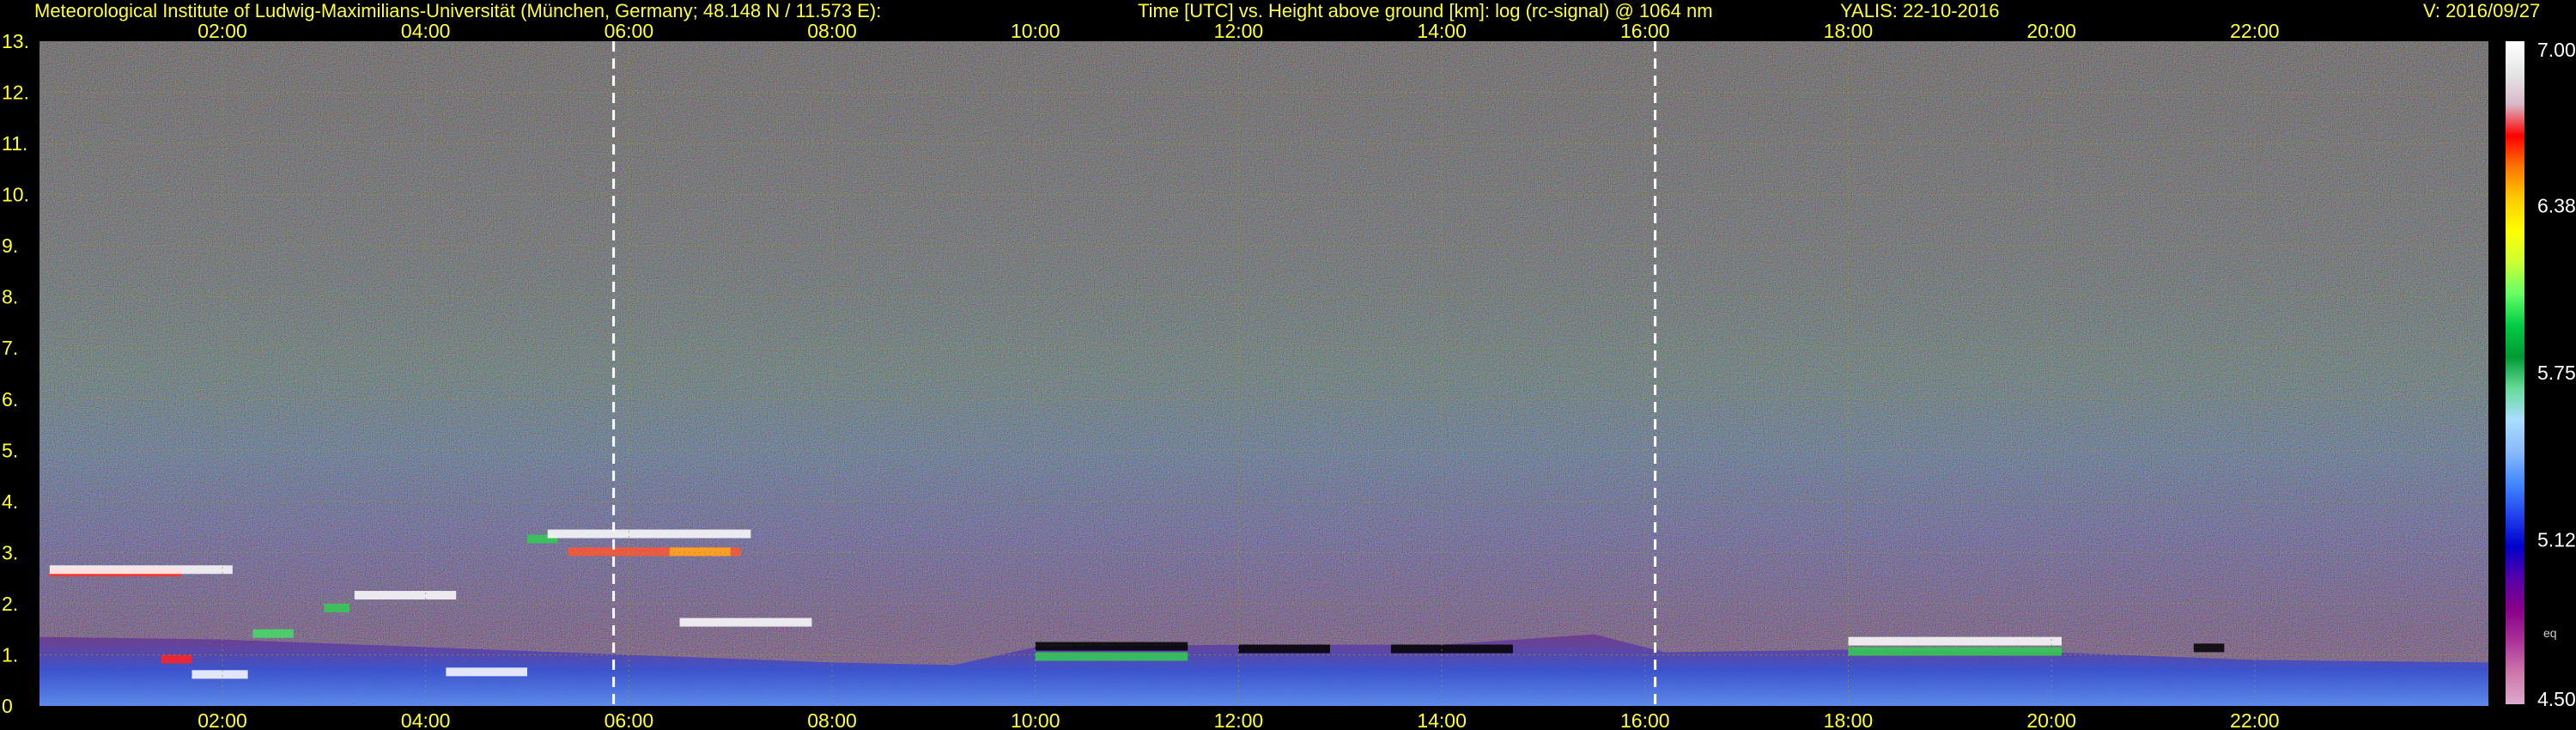 This screenshot has height=730, width=2576. I want to click on y-tick-label: 9., so click(10, 245).